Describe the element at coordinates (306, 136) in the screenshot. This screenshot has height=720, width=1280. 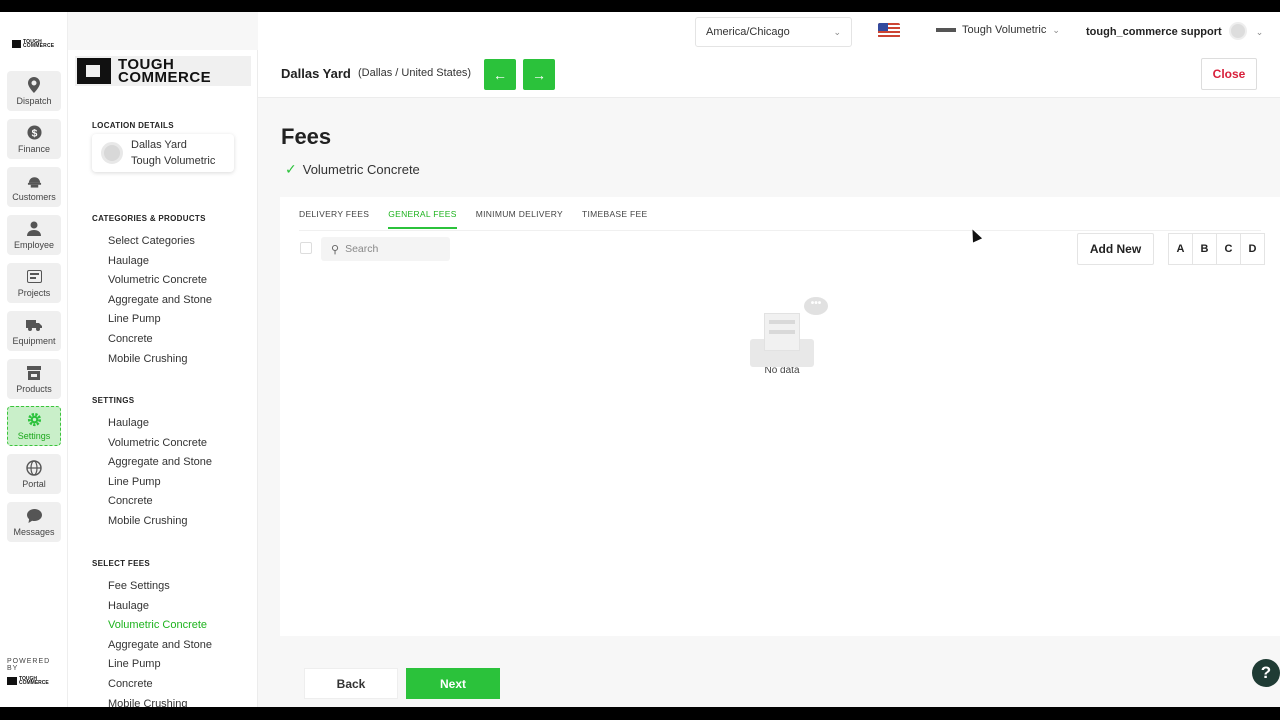
I see `page-title: Fees` at that location.